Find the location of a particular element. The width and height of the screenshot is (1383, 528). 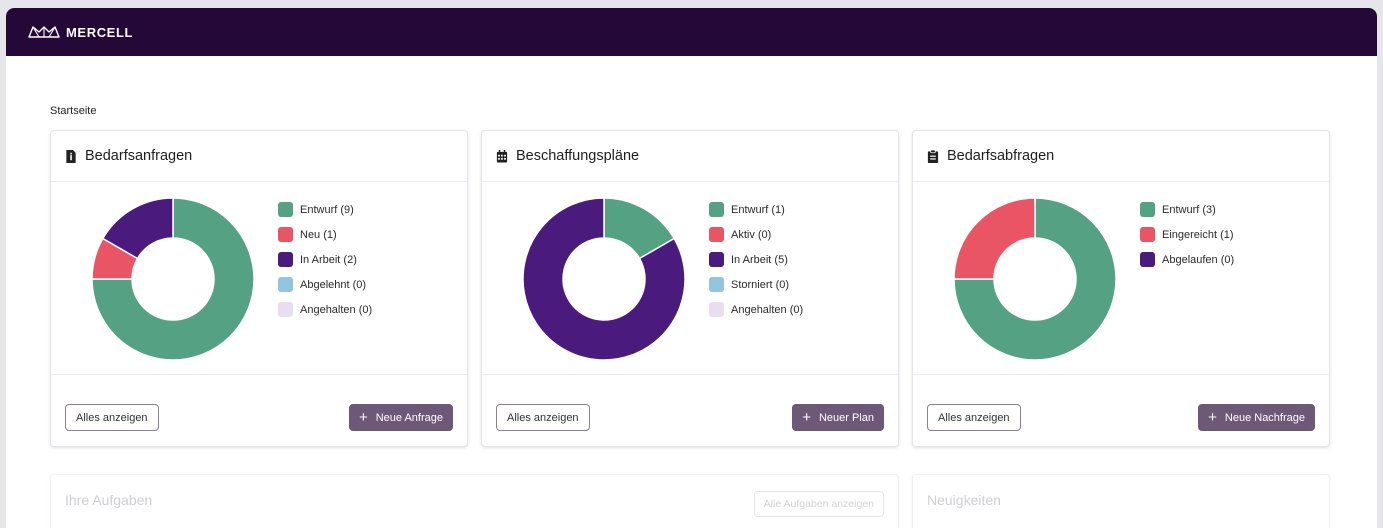

tasks-card: Ihre Aufgaben Alle Aufgaben anzeigen is located at coordinates (474, 501).